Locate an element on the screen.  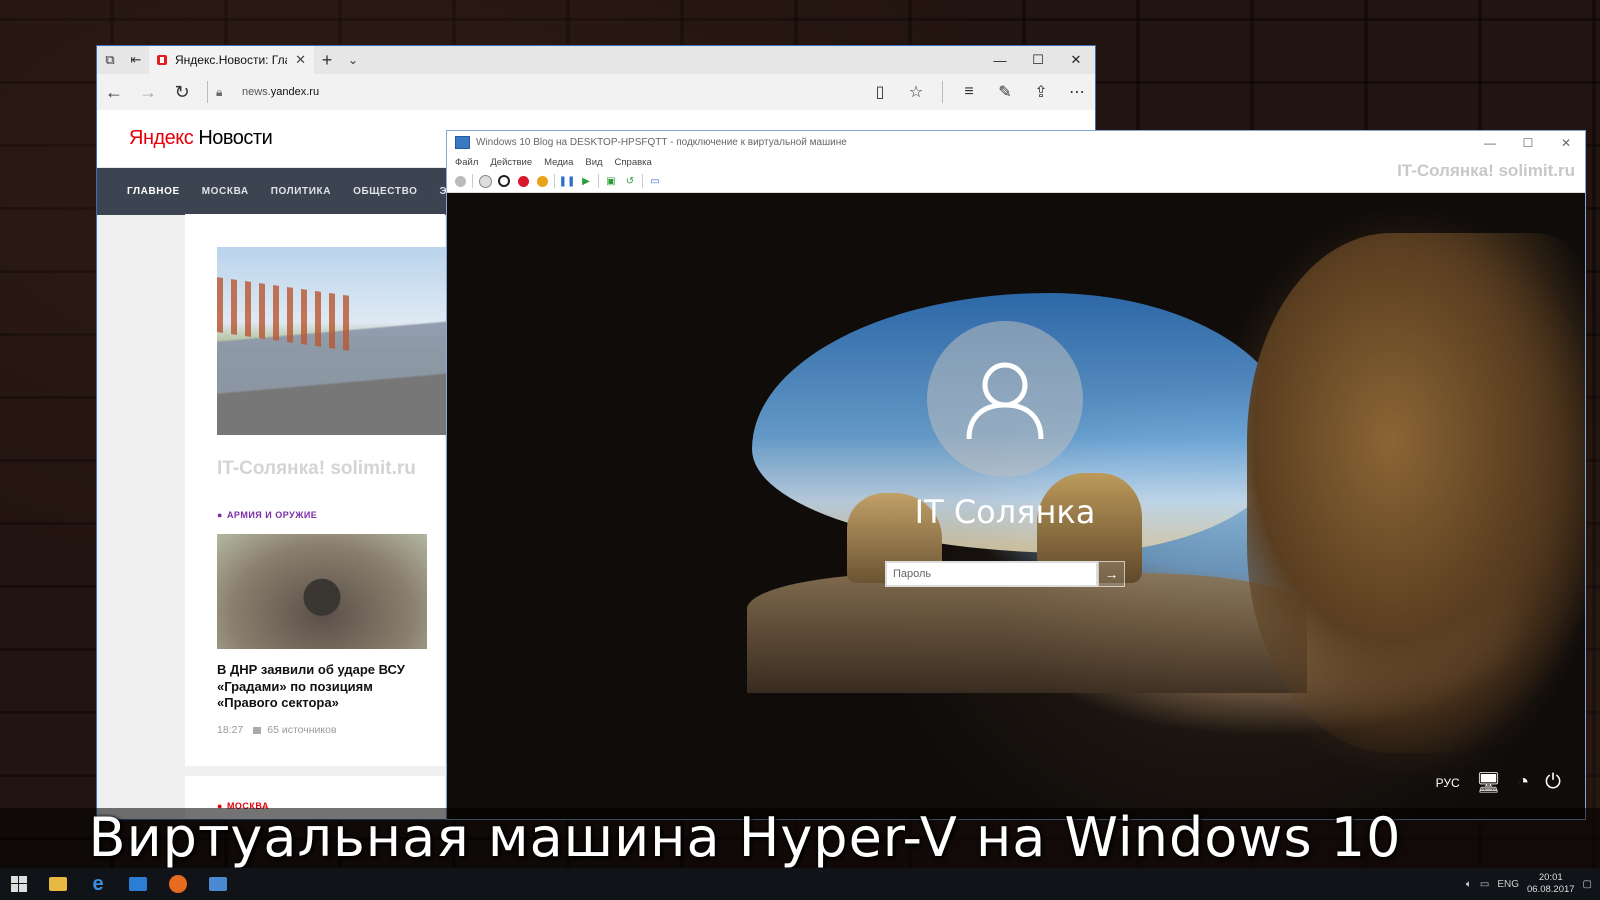
set-aside-tabs-icon: ⧉ is located at coordinates (110, 60).